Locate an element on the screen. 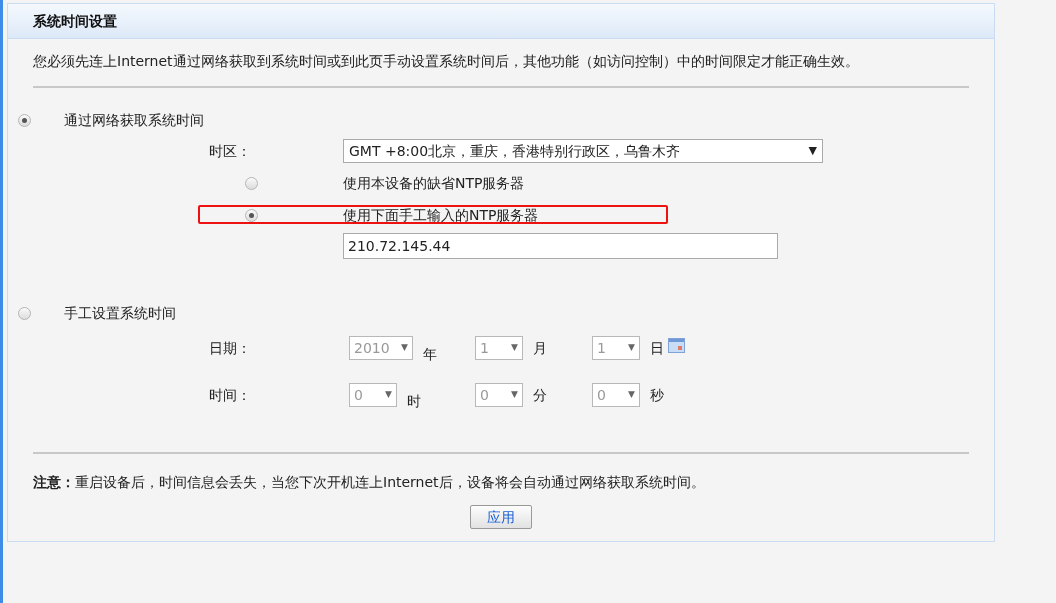  mode-label: 手工设置系统时间 is located at coordinates (120, 313).